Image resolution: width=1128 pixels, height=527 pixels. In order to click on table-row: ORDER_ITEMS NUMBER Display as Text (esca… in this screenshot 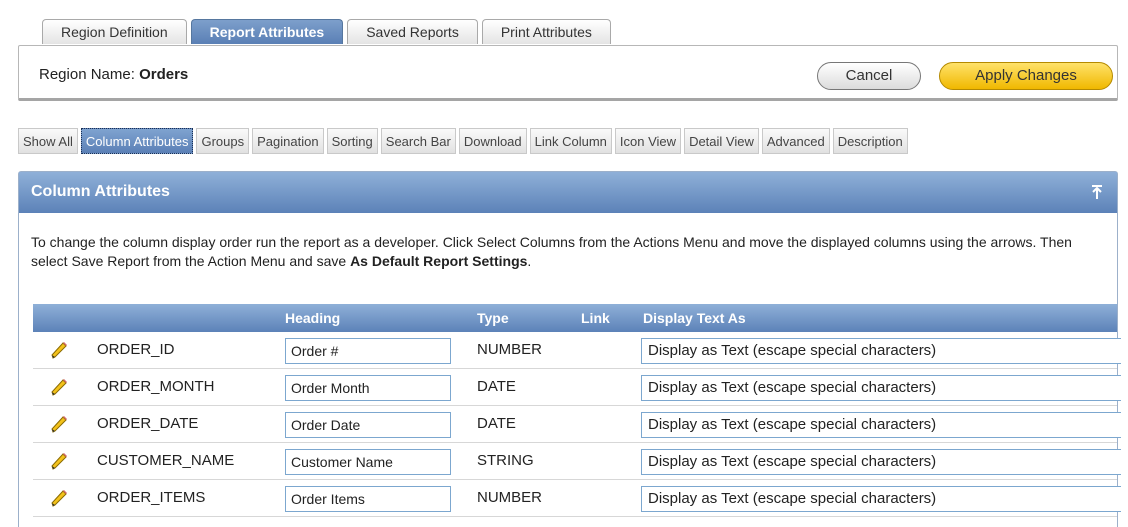, I will do `click(577, 498)`.